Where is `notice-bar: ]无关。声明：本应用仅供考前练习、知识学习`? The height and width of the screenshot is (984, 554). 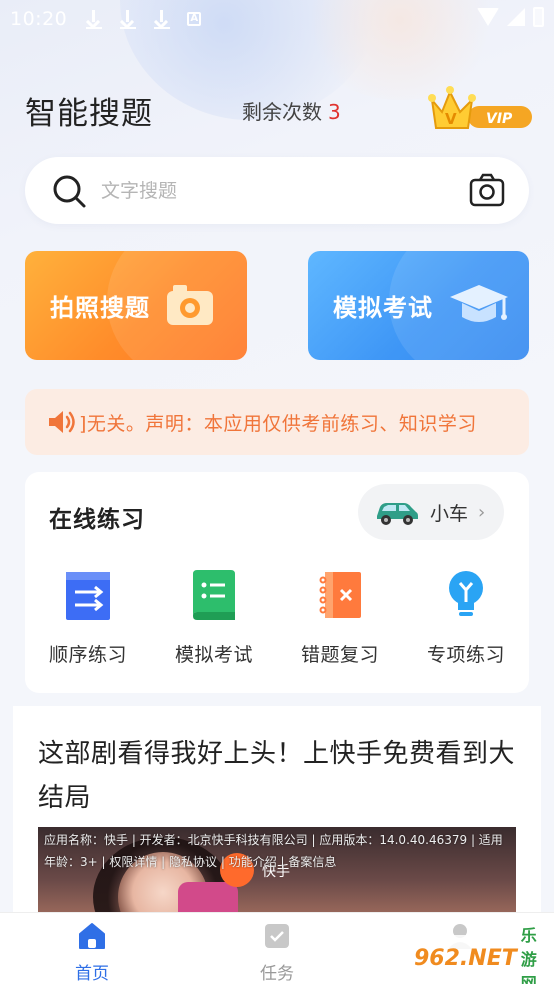
notice-bar: ]无关。声明：本应用仅供考前练习、知识学习 is located at coordinates (277, 422).